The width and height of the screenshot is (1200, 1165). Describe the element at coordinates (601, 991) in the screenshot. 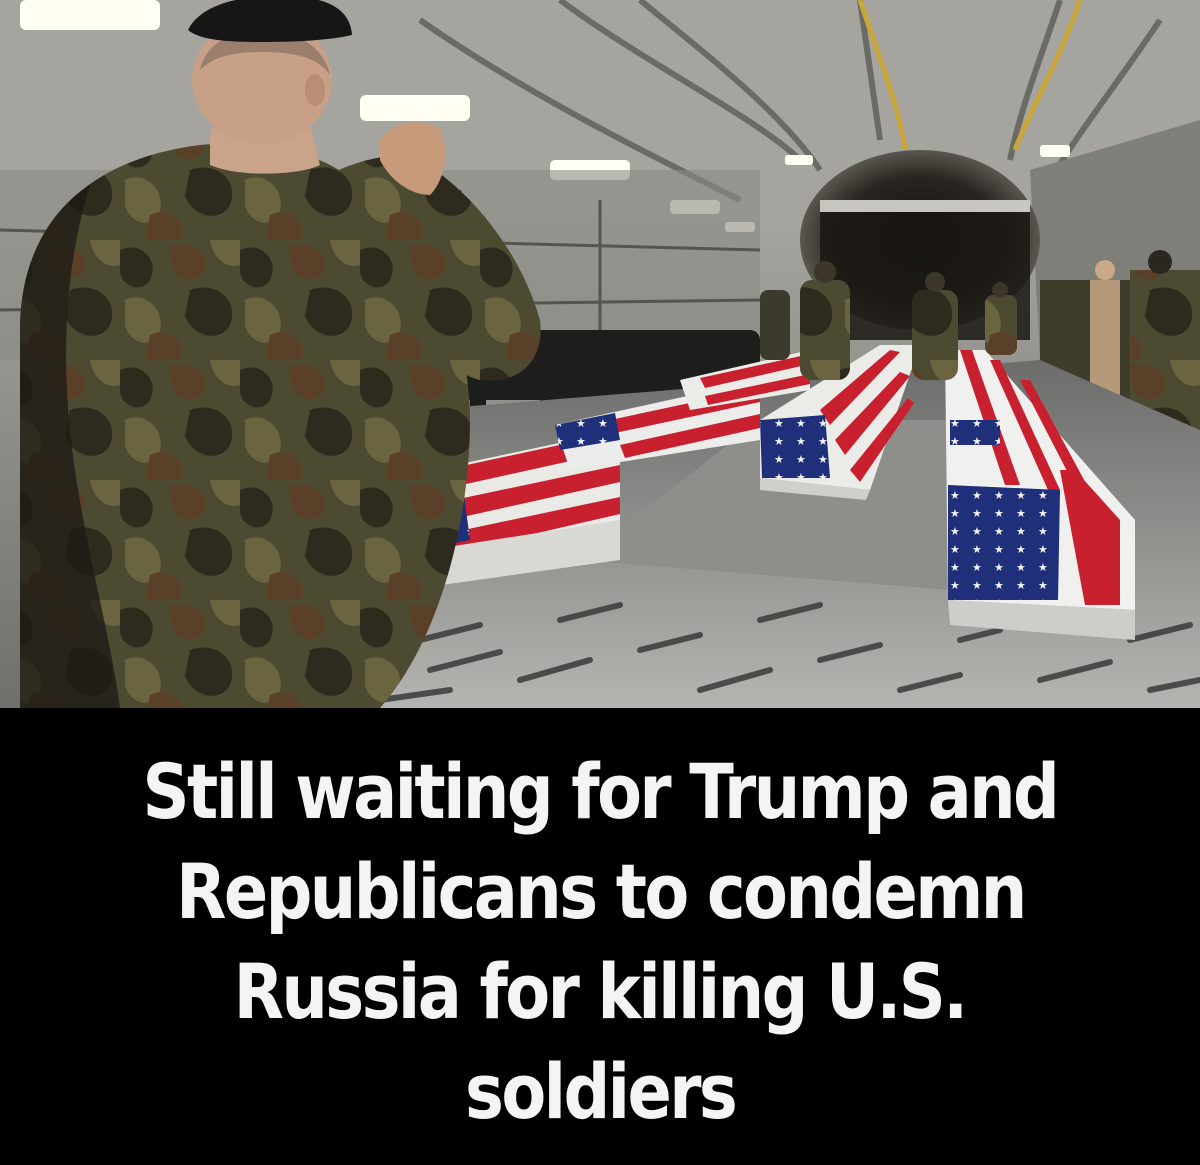

I see `caption-line-3: Russia for killing U.S.` at that location.